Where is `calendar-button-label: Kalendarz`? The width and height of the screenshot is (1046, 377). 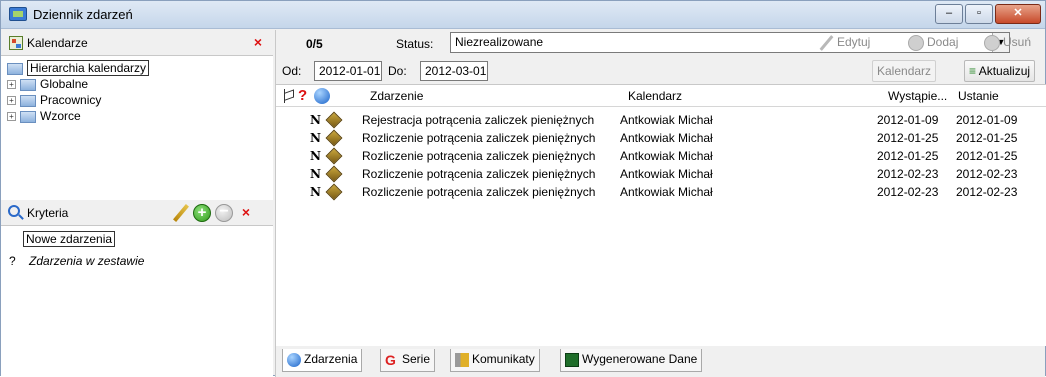 calendar-button-label: Kalendarz is located at coordinates (904, 71).